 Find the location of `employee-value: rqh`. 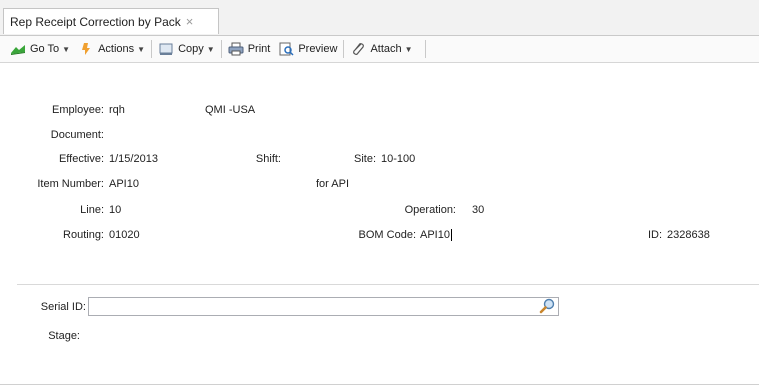

employee-value: rqh is located at coordinates (117, 110).